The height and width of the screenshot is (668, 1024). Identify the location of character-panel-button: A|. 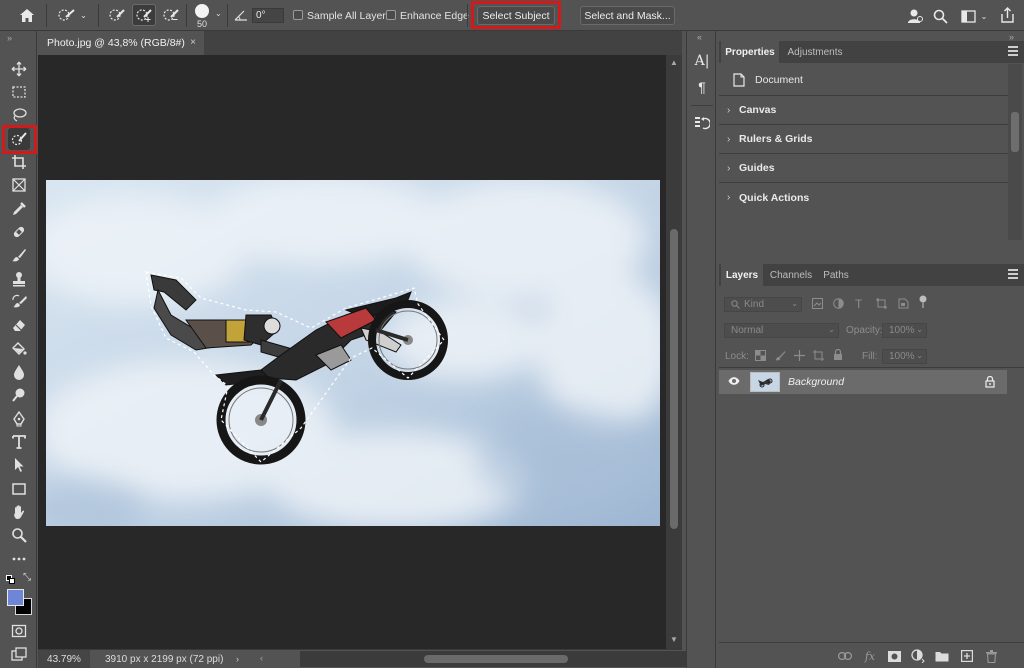
(702, 61).